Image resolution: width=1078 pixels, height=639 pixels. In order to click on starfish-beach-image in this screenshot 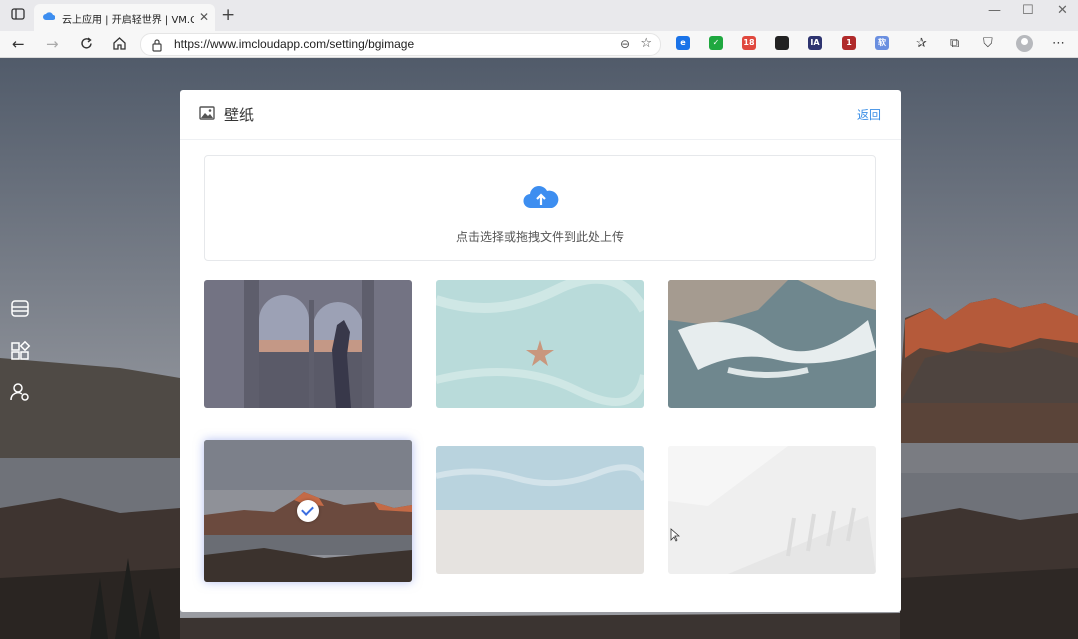, I will do `click(540, 344)`.